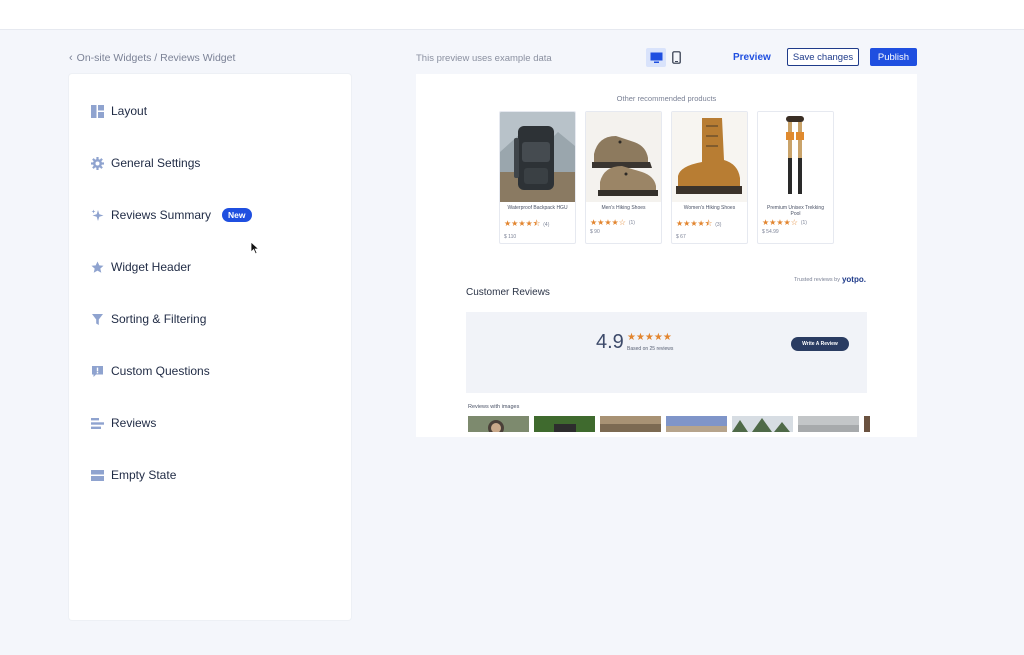 Image resolution: width=1024 pixels, height=655 pixels. What do you see at coordinates (134, 423) in the screenshot?
I see `sidebar-item-label: Reviews` at bounding box center [134, 423].